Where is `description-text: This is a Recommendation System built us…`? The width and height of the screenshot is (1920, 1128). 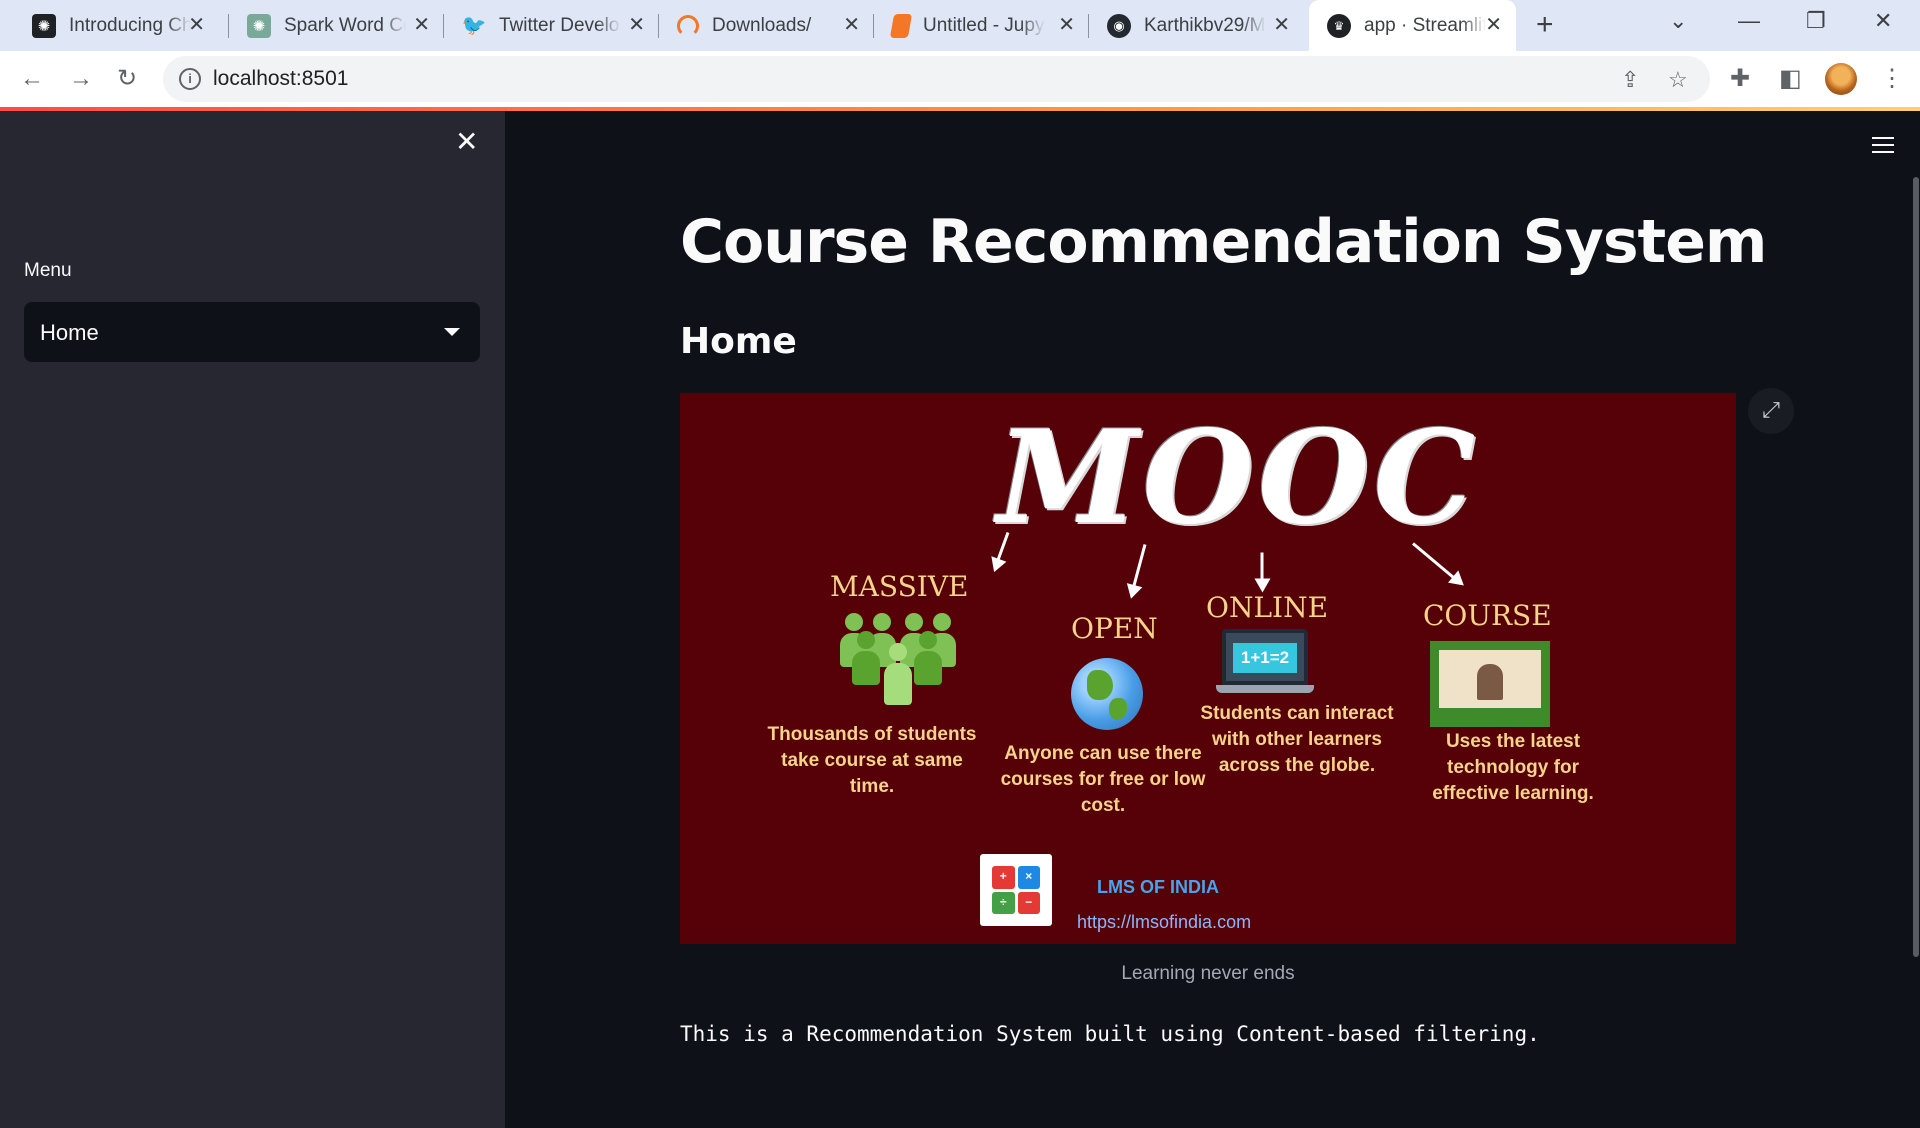
description-text: This is a Recommendation System built us… is located at coordinates (1110, 1034).